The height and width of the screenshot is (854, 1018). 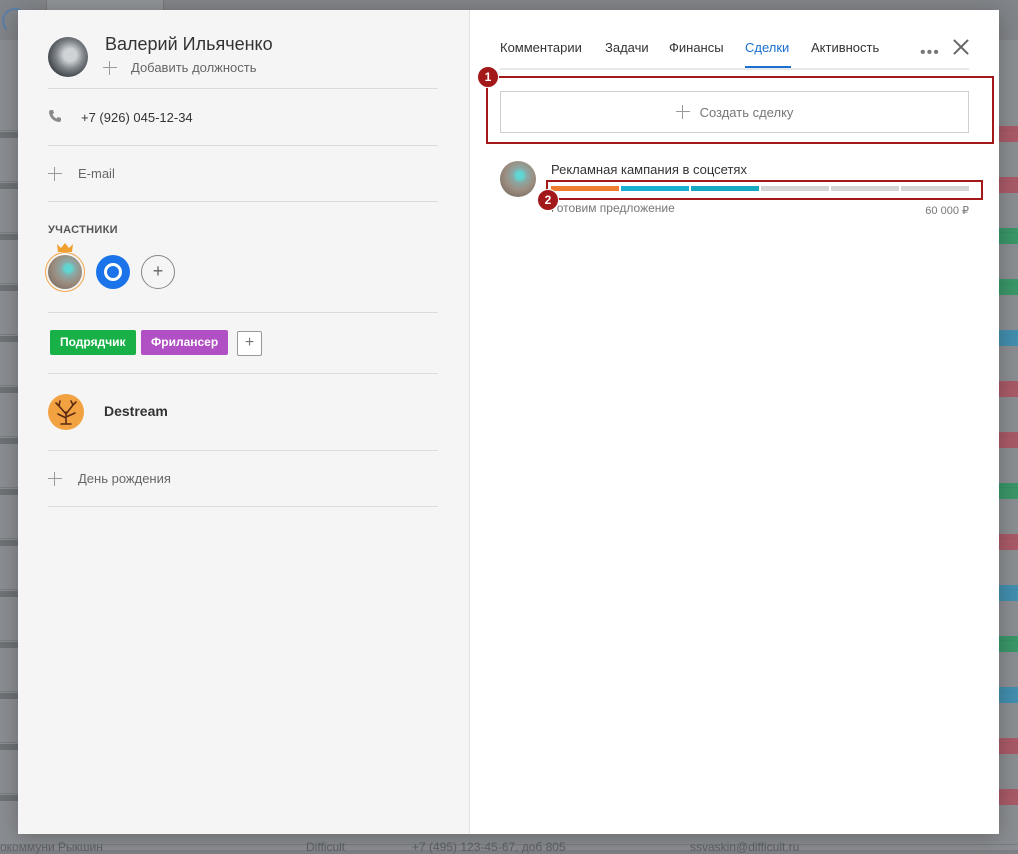 What do you see at coordinates (649, 169) in the screenshot?
I see `deal-title: Рекламная кампания в соцсетях` at bounding box center [649, 169].